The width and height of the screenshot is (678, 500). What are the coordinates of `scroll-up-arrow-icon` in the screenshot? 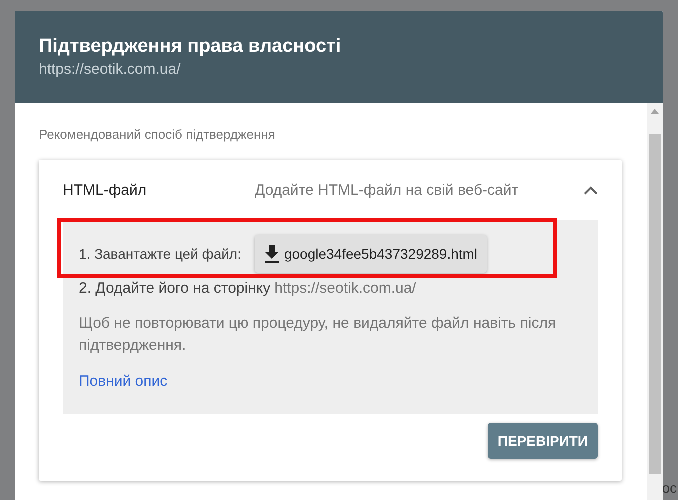 It's located at (655, 111).